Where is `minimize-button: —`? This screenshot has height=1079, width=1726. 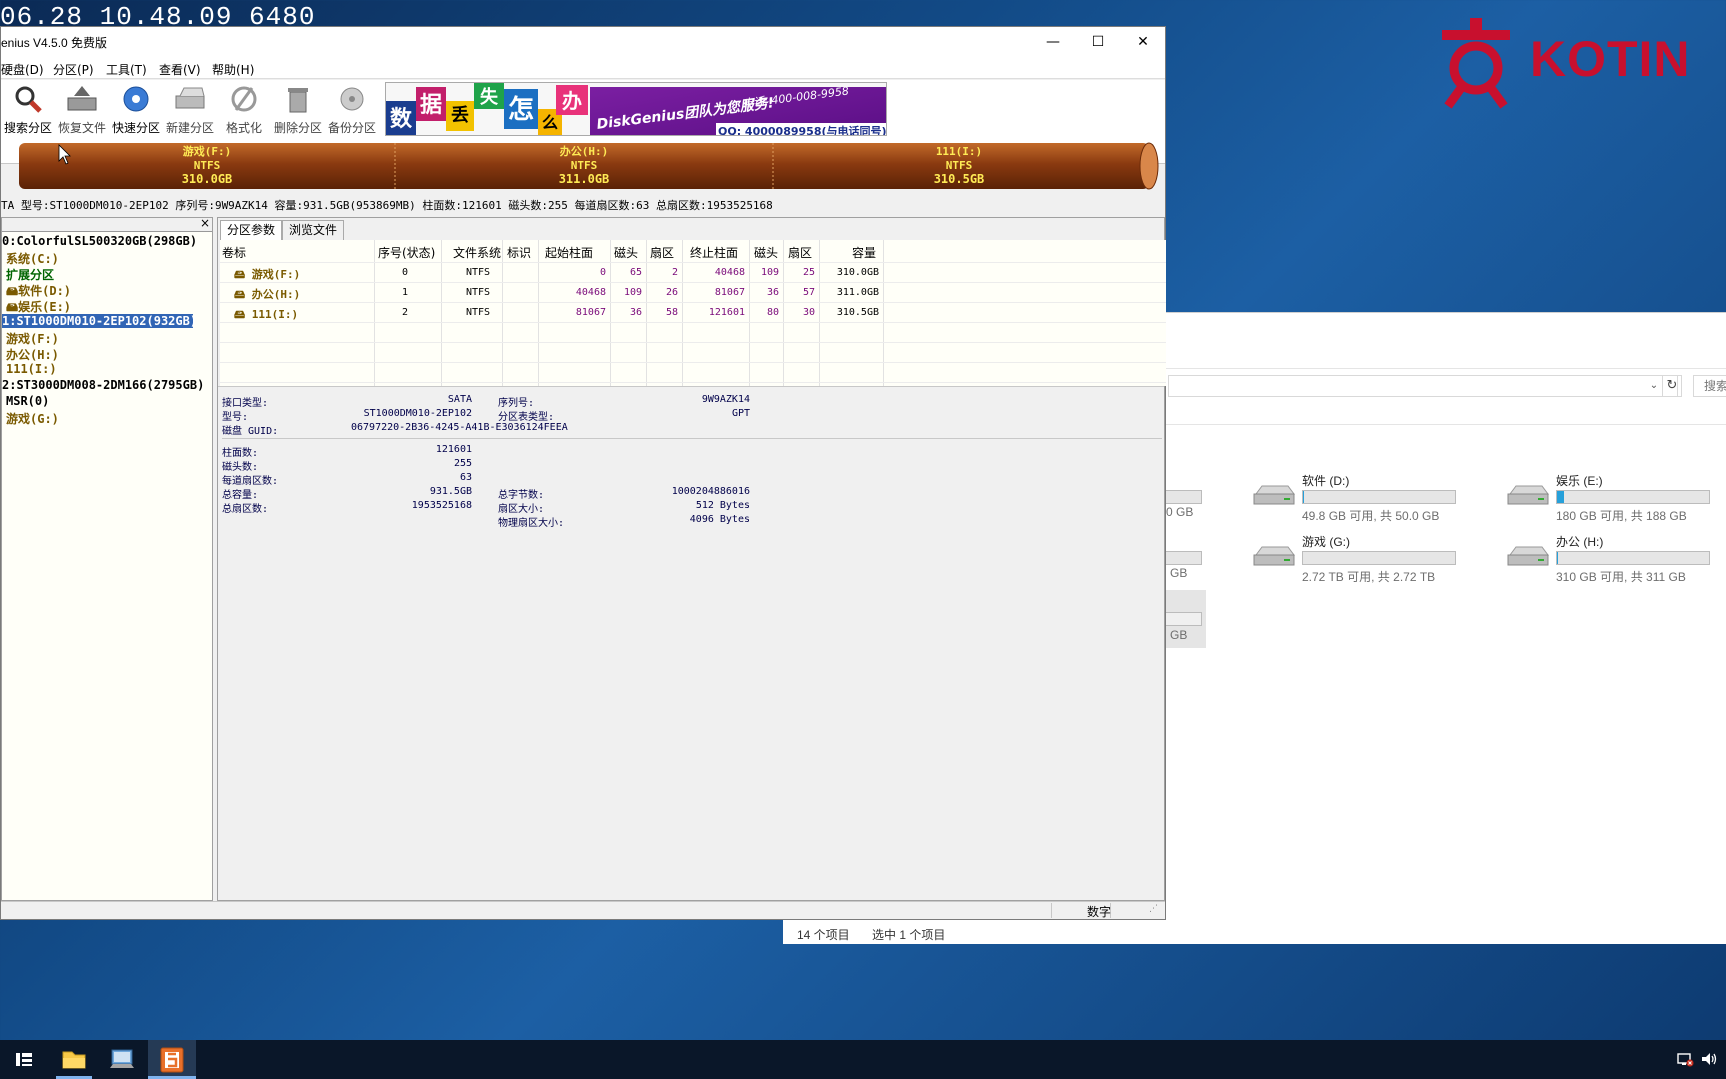
minimize-button: — is located at coordinates (1053, 42).